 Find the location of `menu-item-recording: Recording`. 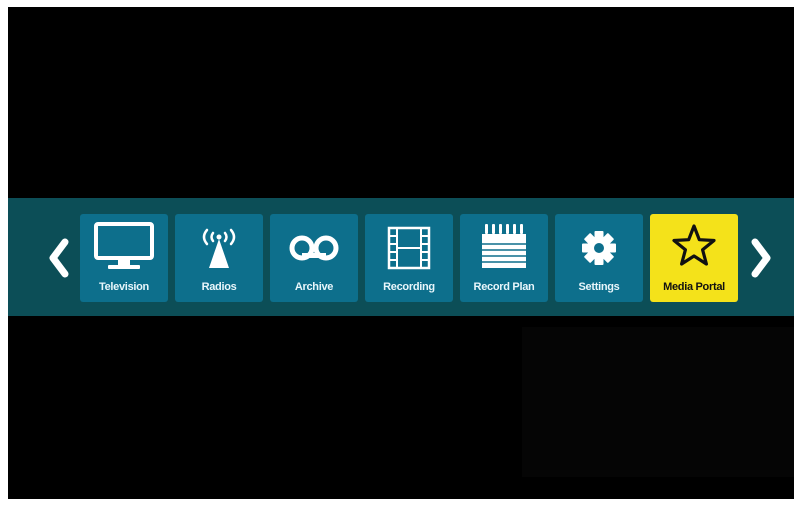

menu-item-recording: Recording is located at coordinates (409, 258).